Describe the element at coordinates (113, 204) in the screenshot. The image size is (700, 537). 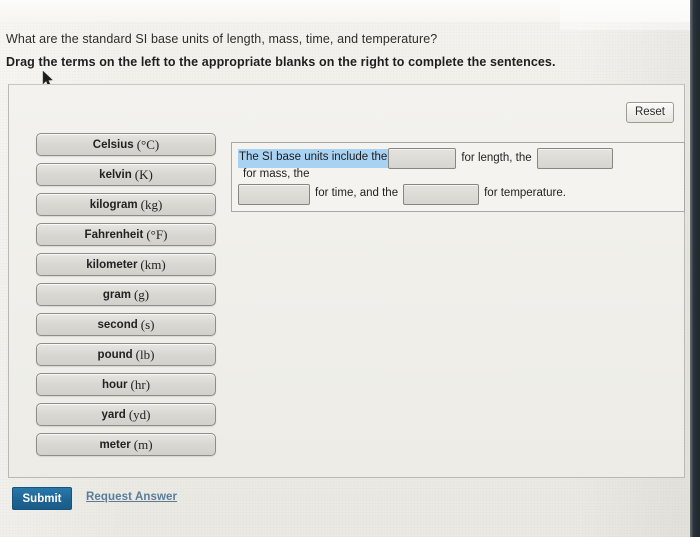
I see `term-label: kilogram` at that location.